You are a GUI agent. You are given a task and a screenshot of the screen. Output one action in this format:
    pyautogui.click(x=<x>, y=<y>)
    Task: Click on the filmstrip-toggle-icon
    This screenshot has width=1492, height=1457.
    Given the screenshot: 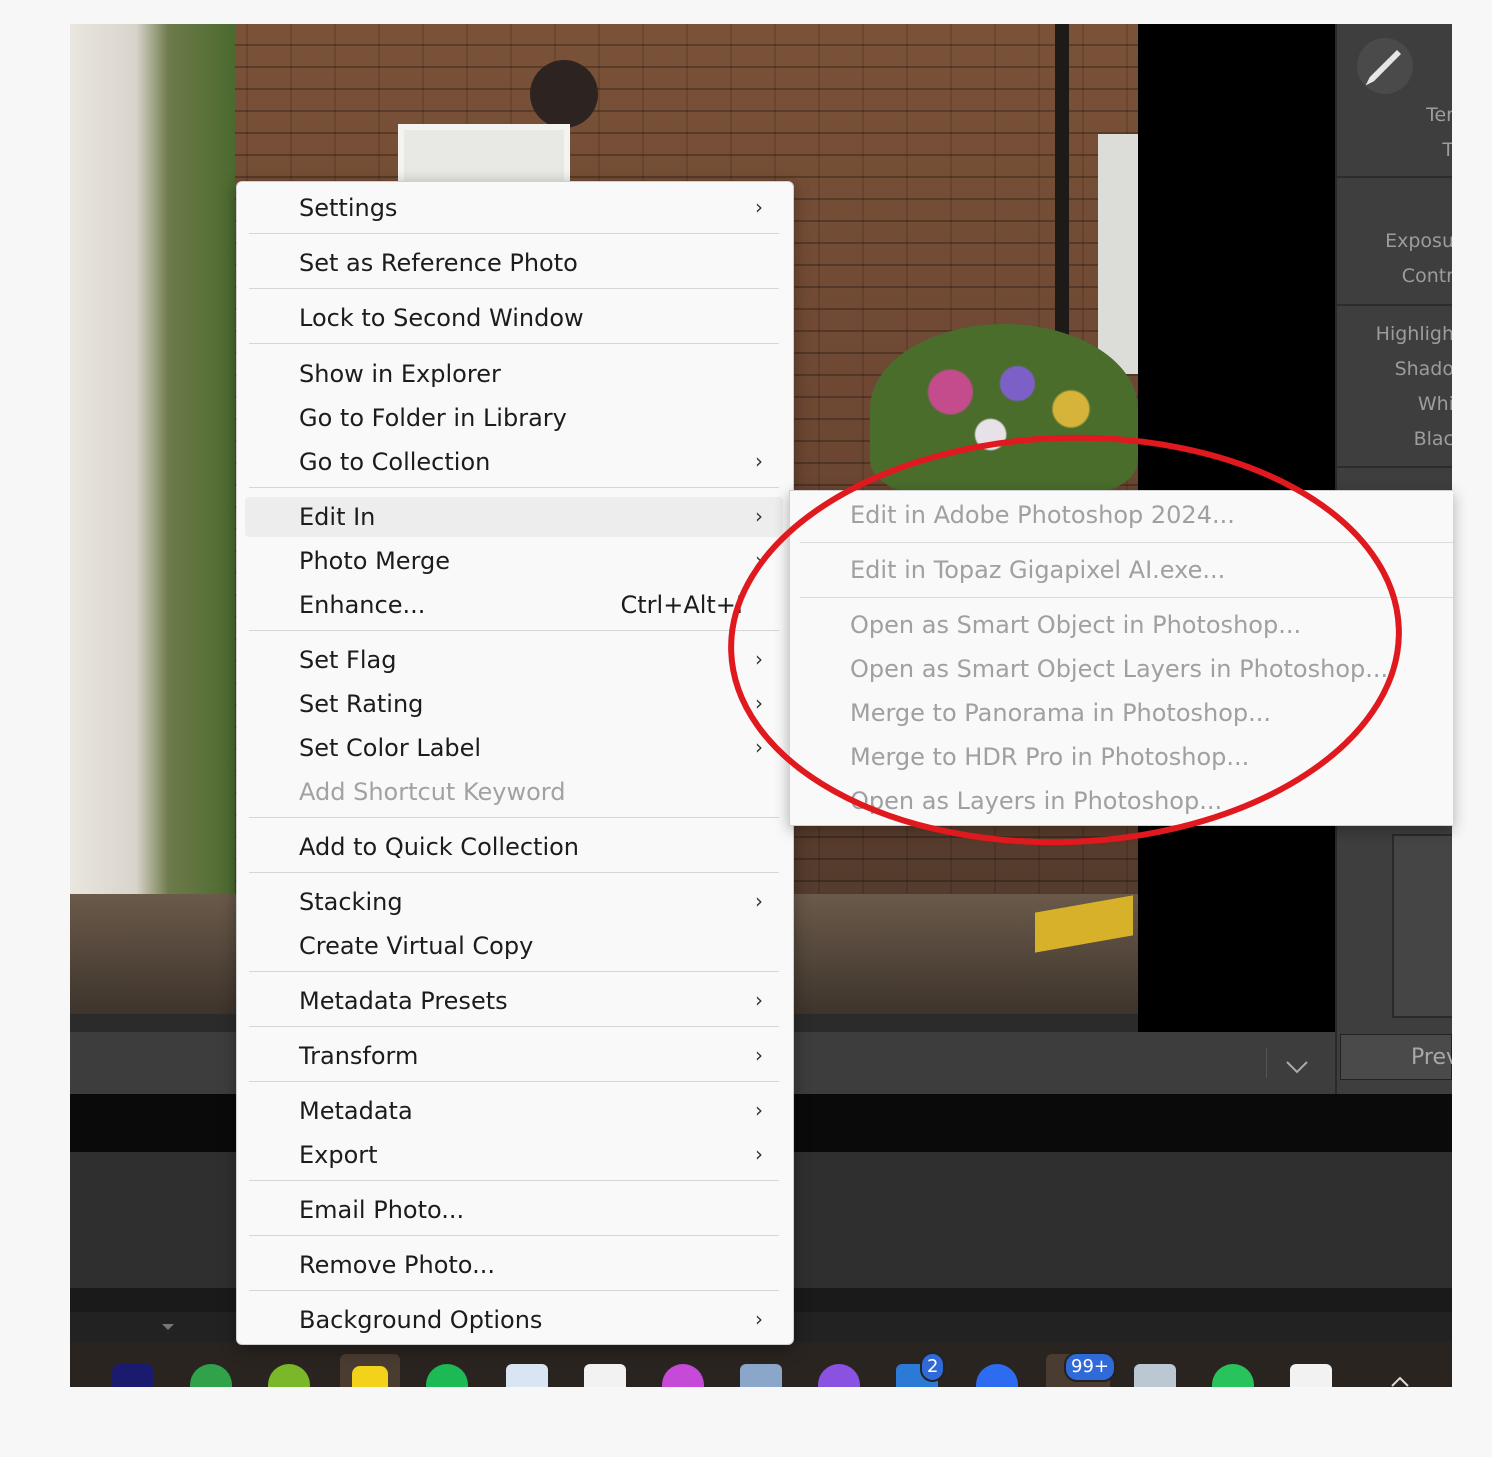 What is the action you would take?
    pyautogui.click(x=168, y=1327)
    